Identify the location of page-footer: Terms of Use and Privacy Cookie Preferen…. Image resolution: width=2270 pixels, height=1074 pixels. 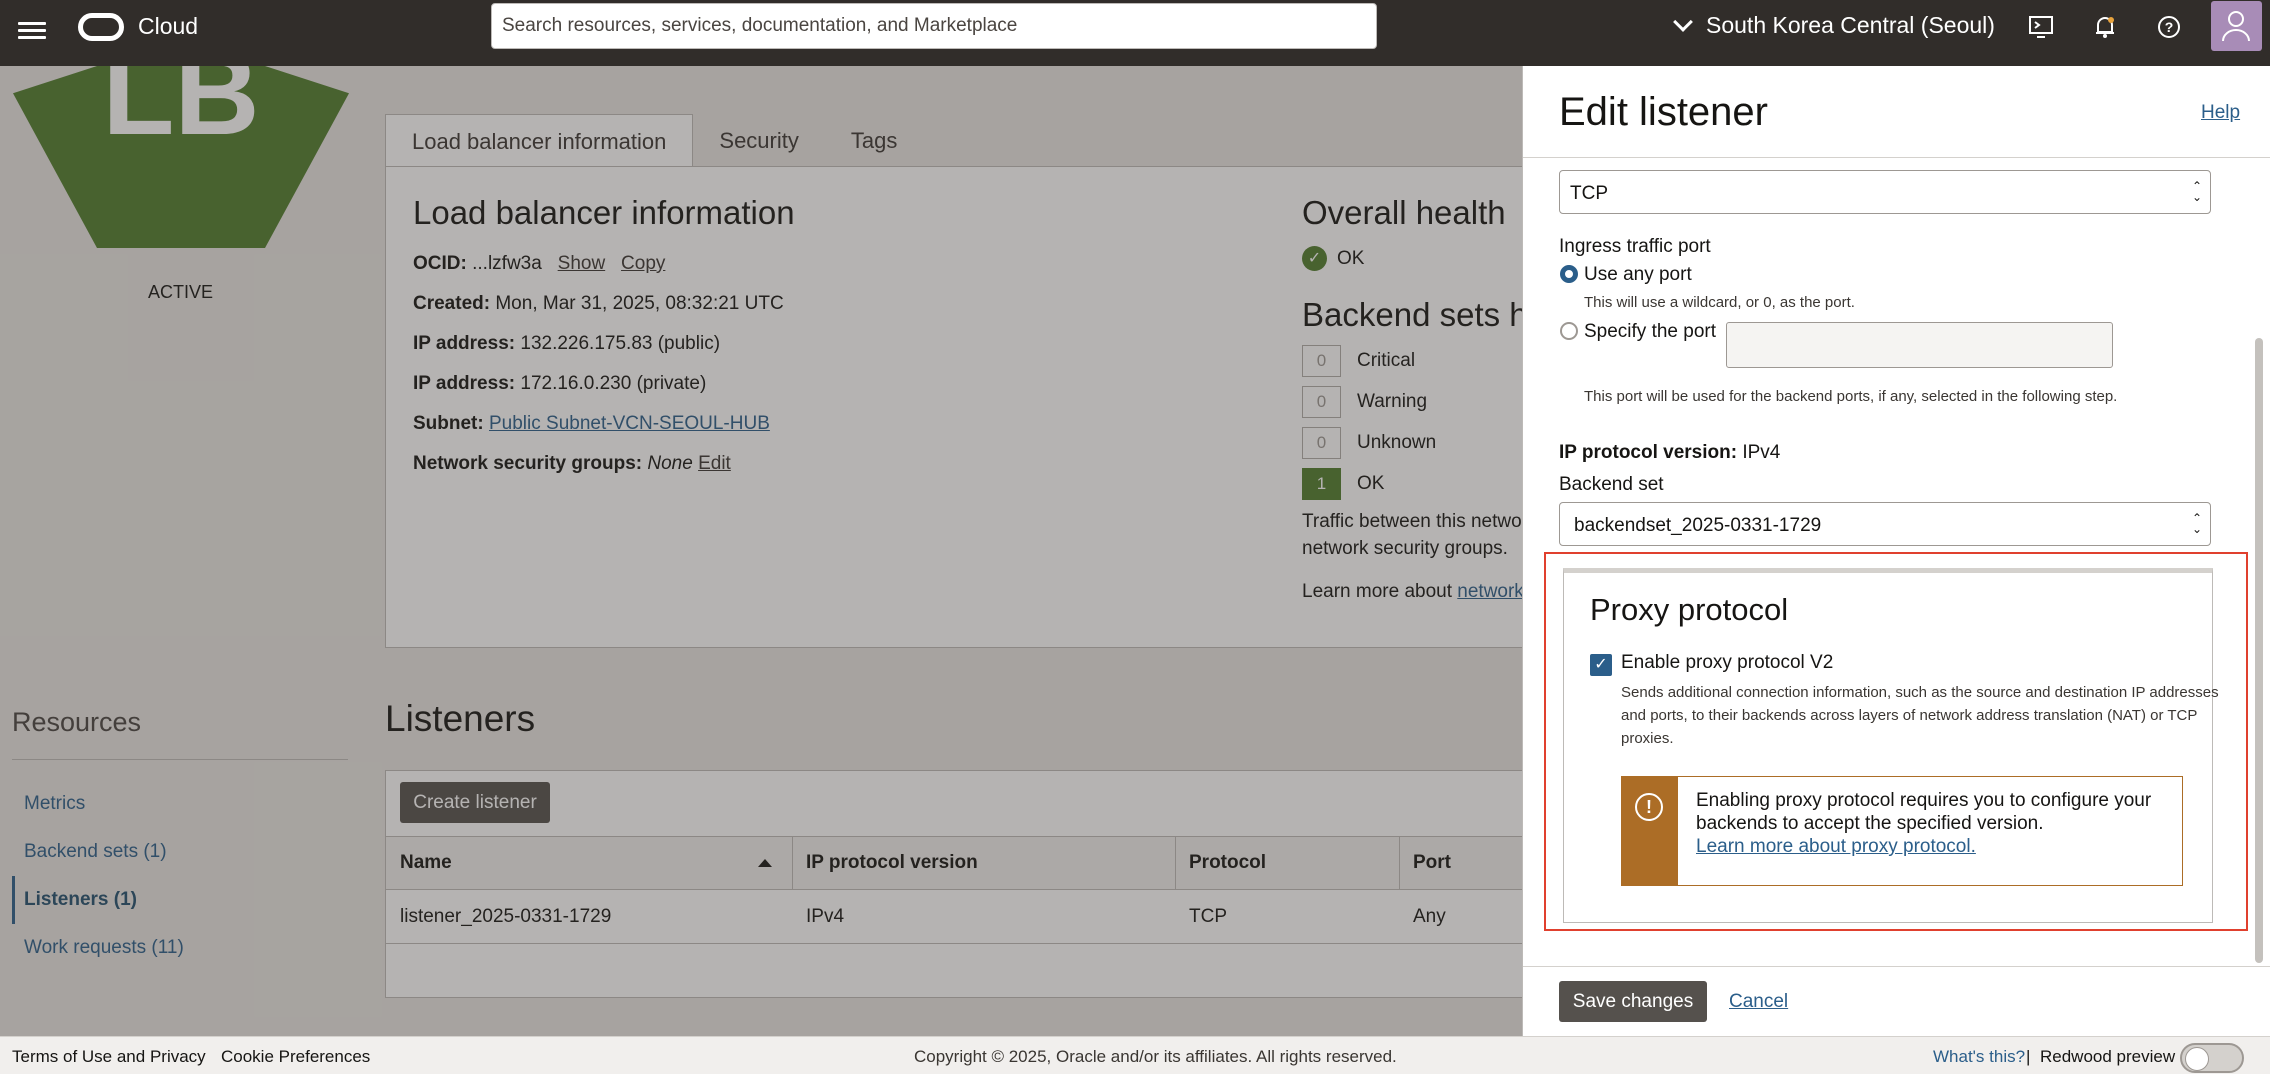
(1135, 1055).